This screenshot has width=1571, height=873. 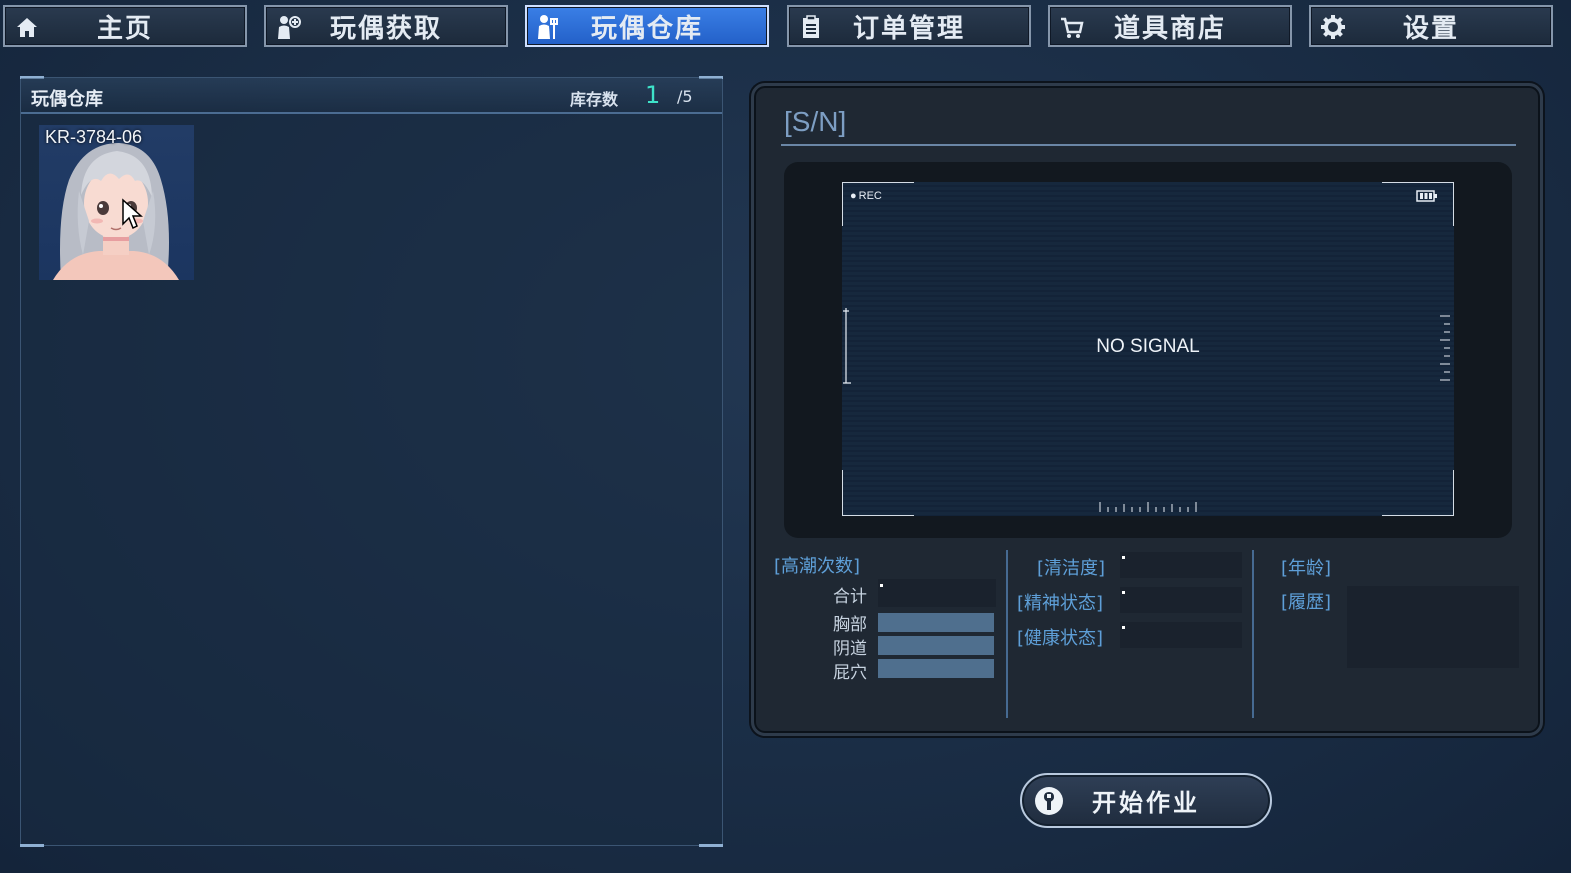 I want to click on battery-icon, so click(x=1426, y=196).